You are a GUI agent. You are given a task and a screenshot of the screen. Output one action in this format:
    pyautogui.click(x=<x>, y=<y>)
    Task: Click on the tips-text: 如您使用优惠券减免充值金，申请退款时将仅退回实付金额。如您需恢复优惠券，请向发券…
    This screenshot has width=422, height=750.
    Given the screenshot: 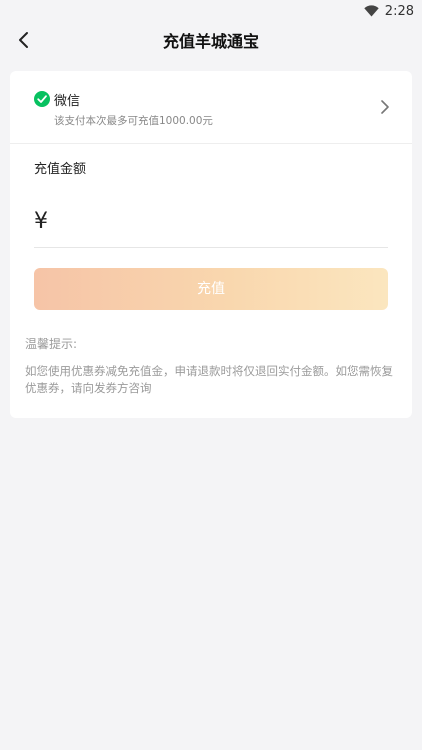 What is the action you would take?
    pyautogui.click(x=209, y=379)
    